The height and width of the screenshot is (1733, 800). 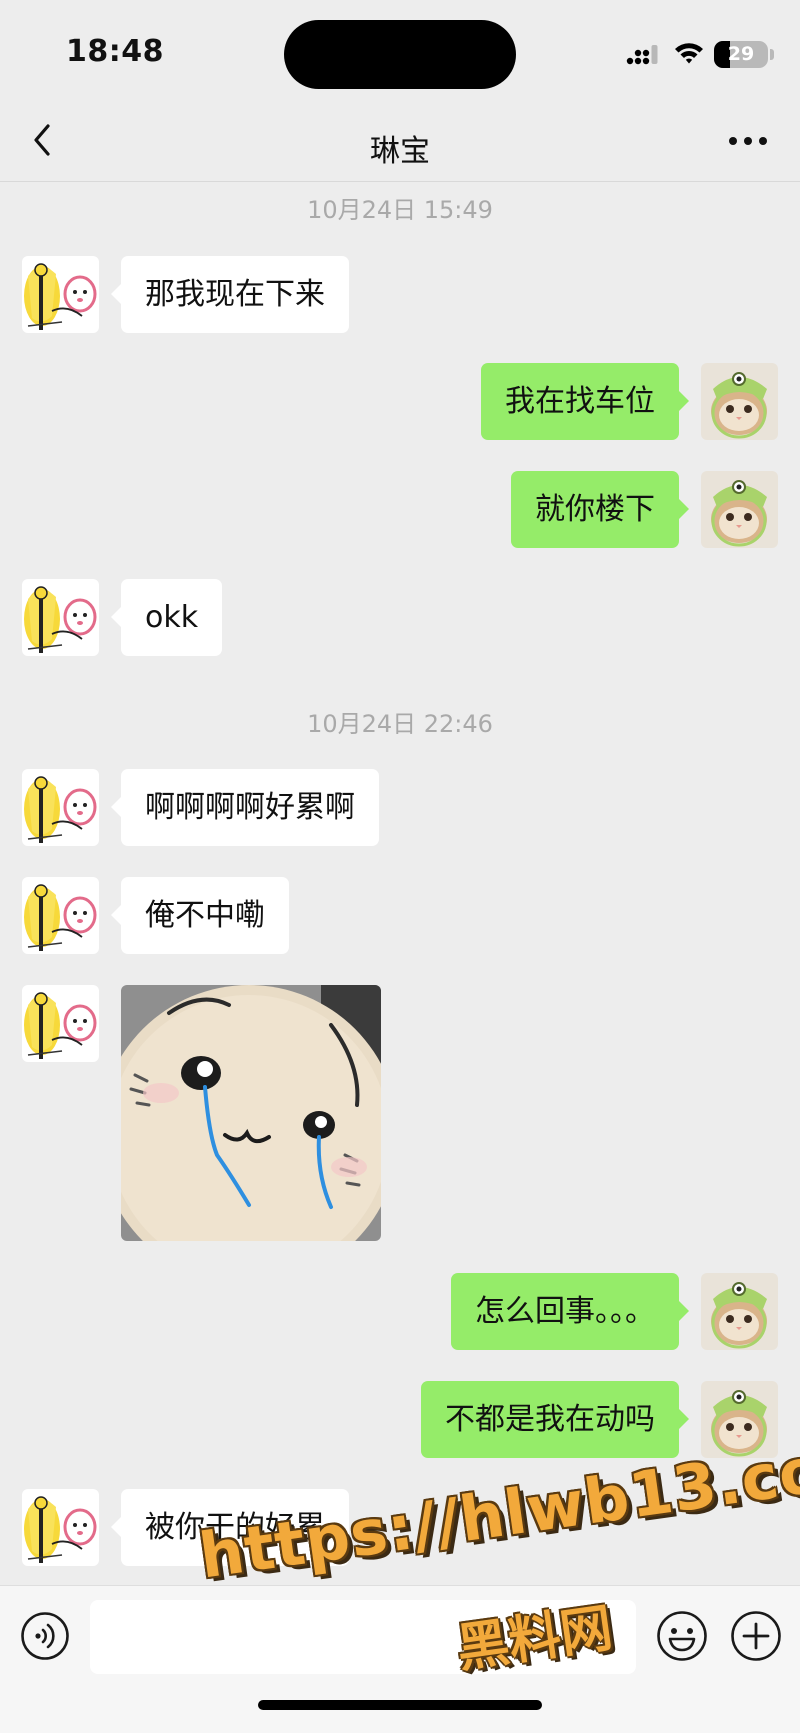 I want to click on dynamic-island, so click(x=400, y=54).